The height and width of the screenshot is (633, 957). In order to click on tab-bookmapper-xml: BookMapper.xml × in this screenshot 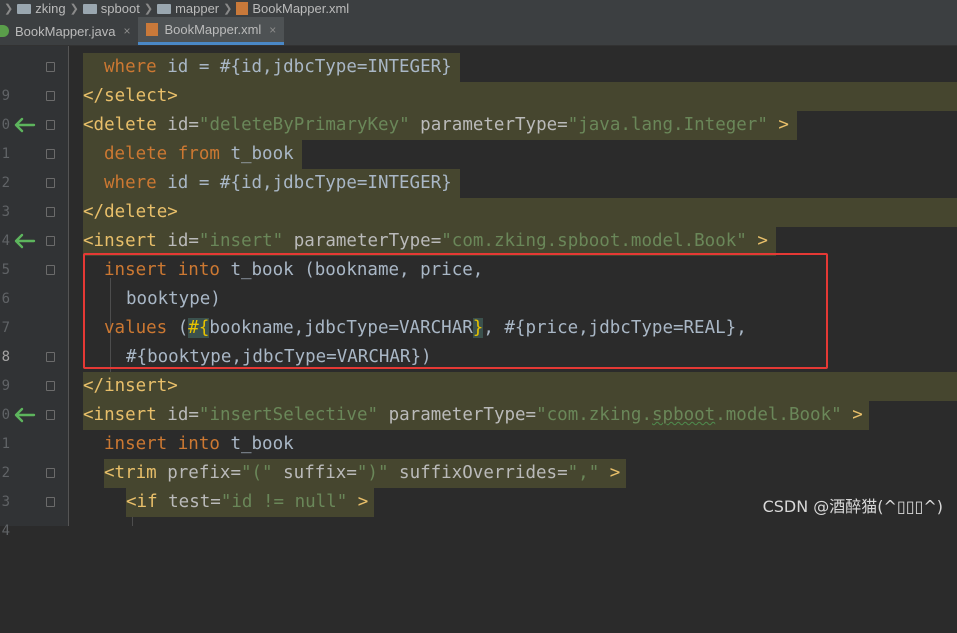, I will do `click(211, 31)`.